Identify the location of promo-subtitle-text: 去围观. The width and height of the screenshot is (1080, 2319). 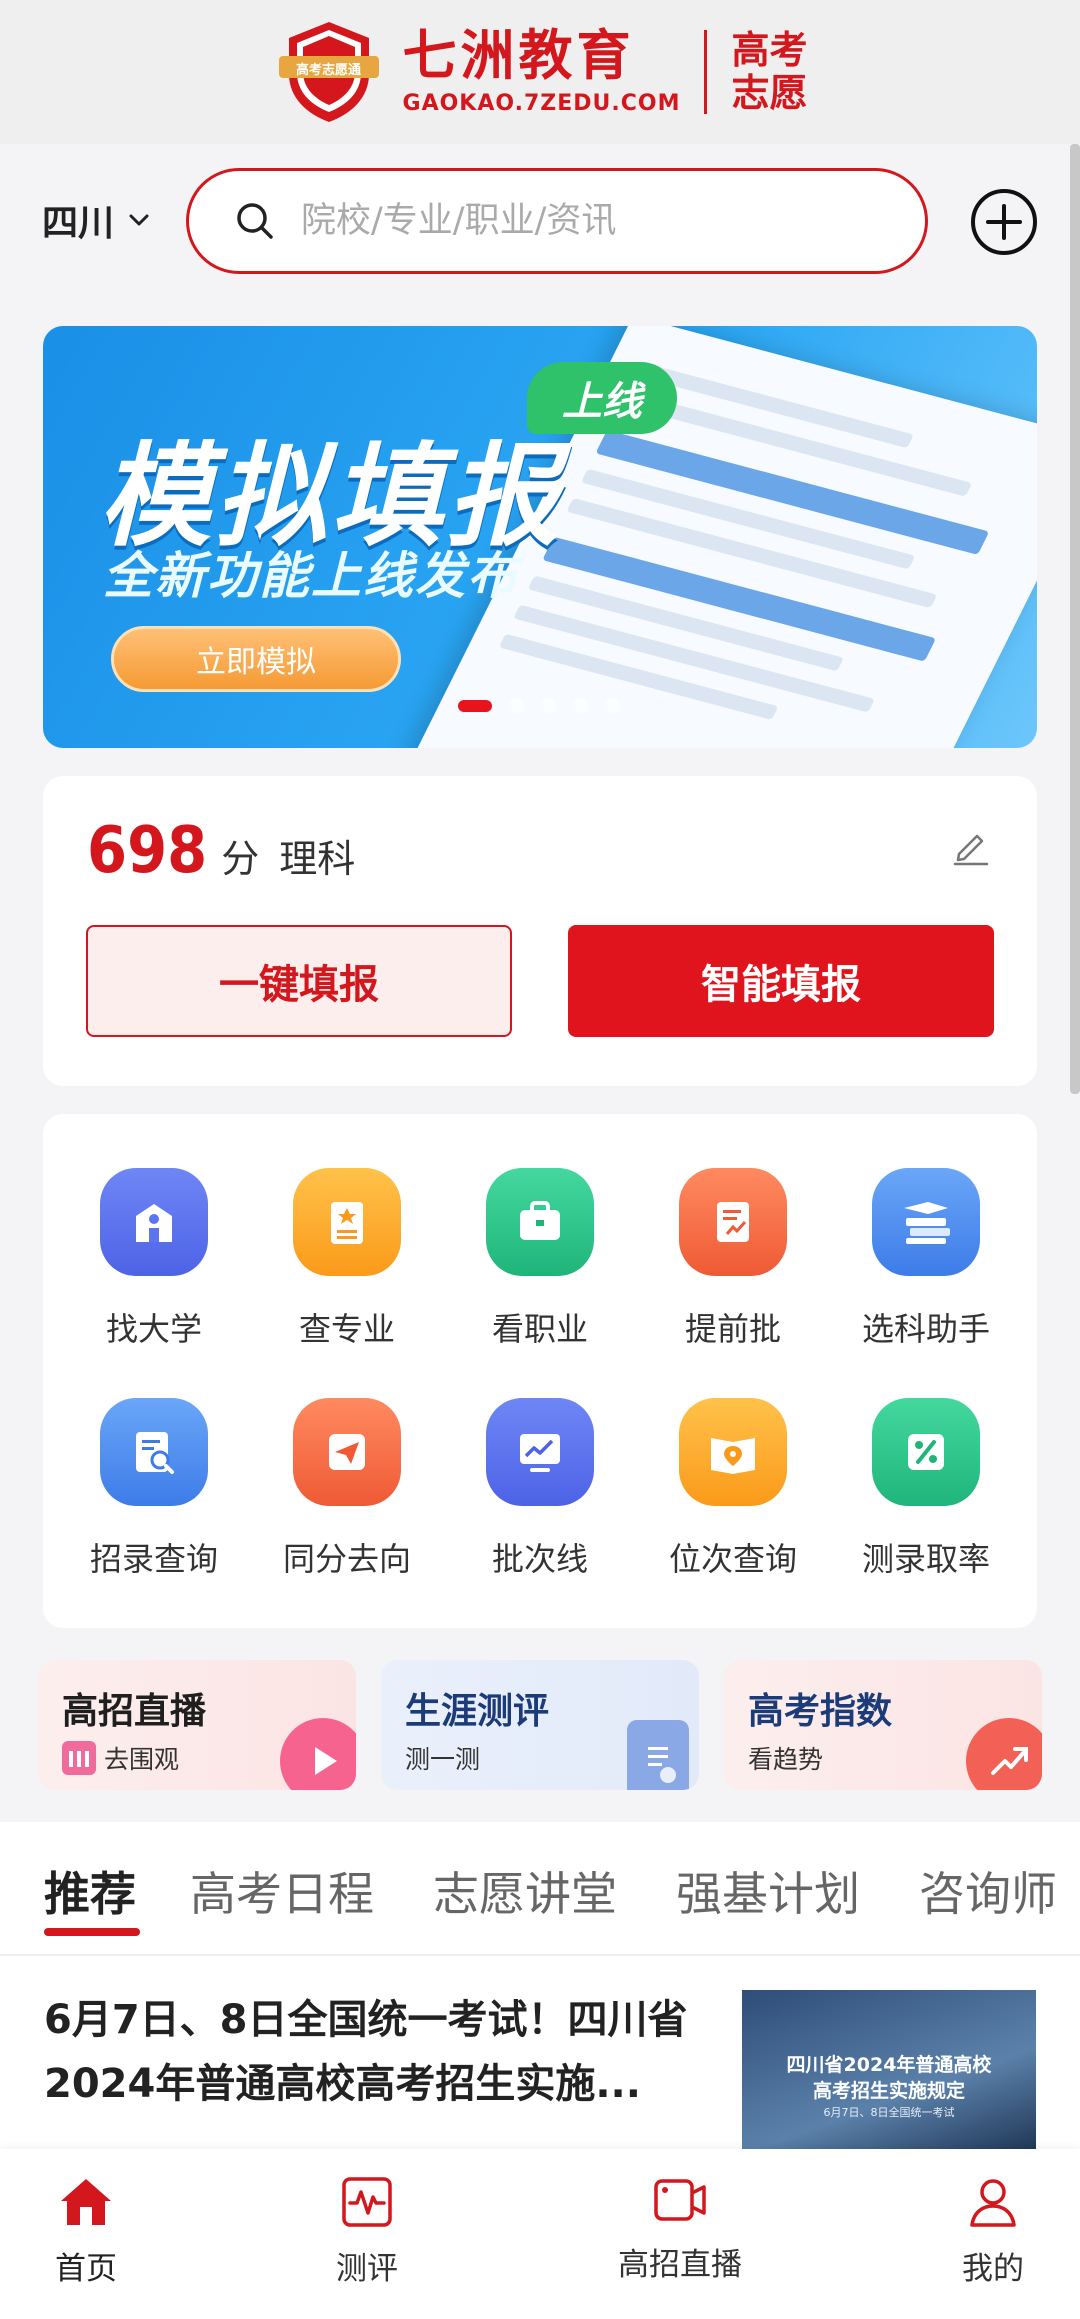
(142, 1759).